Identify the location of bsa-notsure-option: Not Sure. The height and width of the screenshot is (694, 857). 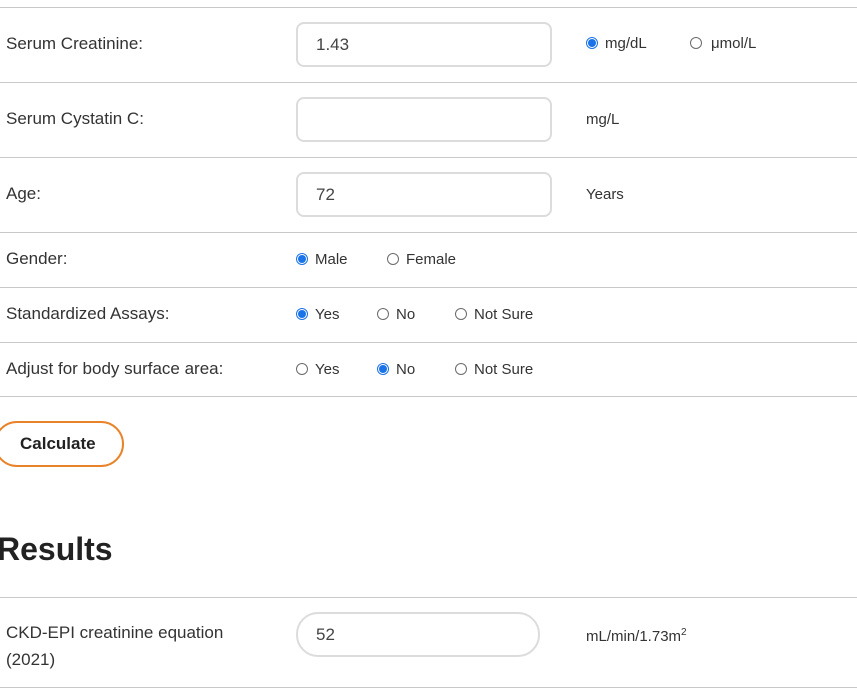
(494, 369).